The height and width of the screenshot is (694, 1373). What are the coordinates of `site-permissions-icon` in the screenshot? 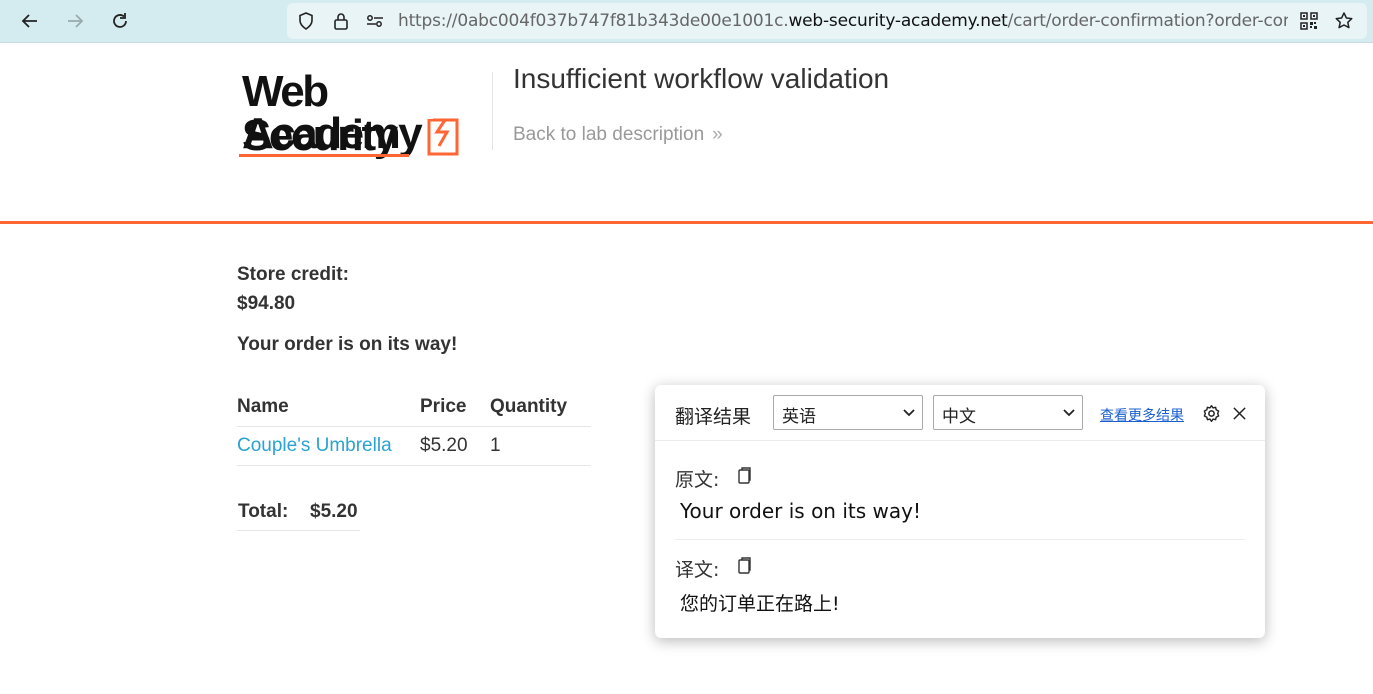 It's located at (375, 21).